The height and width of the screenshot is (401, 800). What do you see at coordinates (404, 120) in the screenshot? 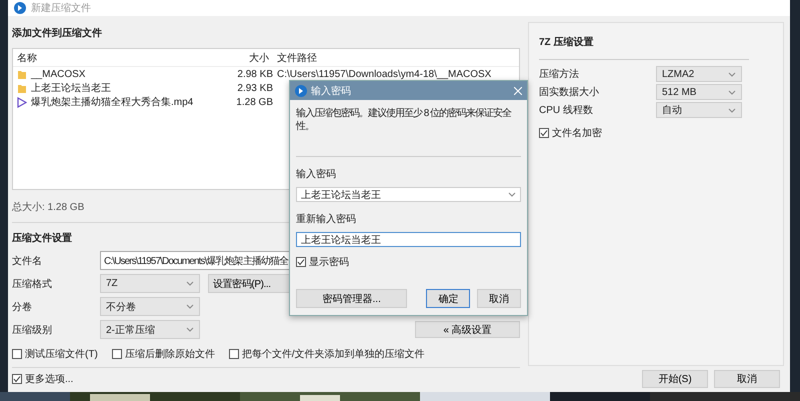
I see `dialog-message: 输入压缩包密码。建议使用至少 8 位的密码来保证安全性。` at bounding box center [404, 120].